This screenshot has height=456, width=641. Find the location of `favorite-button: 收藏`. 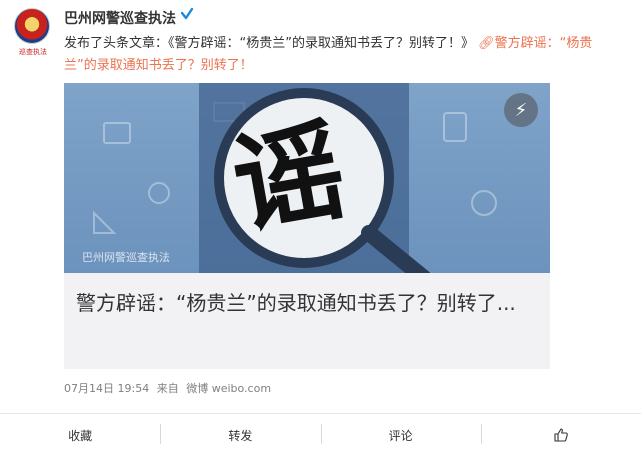

favorite-button: 收藏 is located at coordinates (80, 435).